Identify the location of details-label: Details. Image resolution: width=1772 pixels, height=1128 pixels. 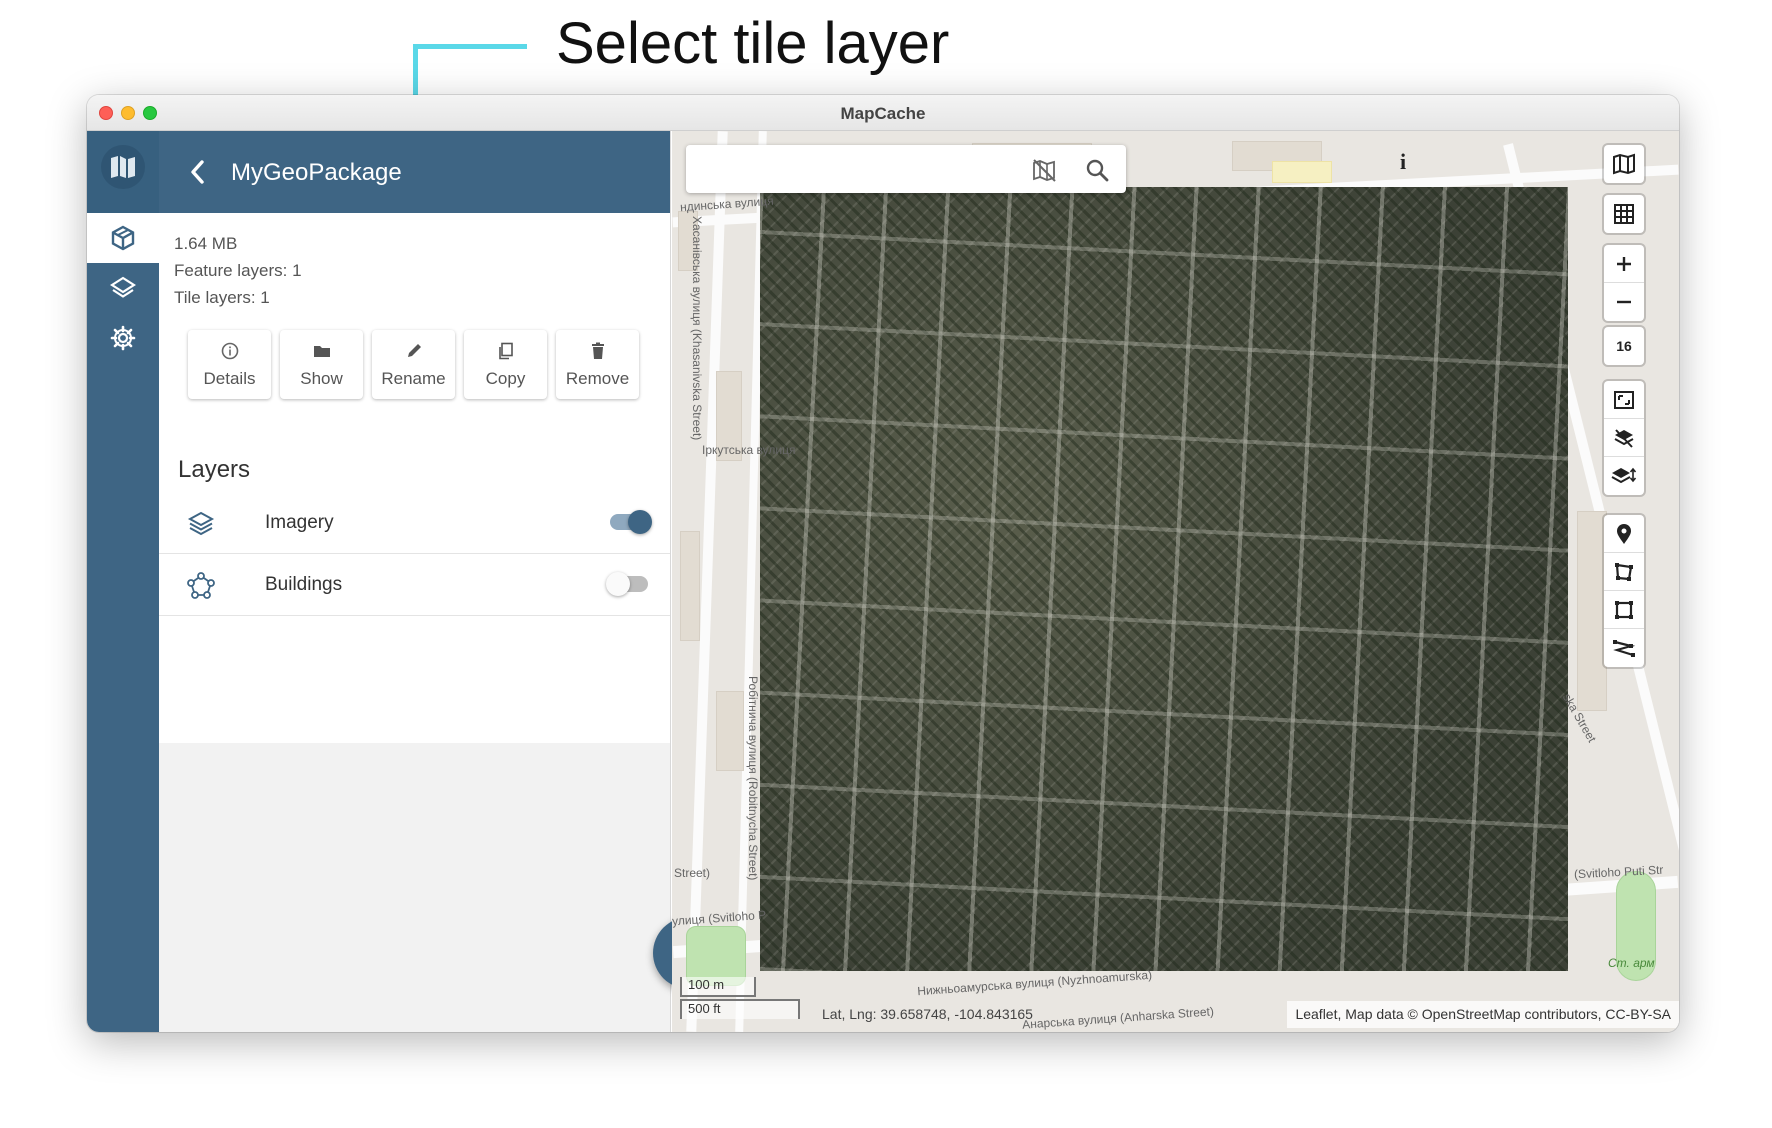
(229, 378).